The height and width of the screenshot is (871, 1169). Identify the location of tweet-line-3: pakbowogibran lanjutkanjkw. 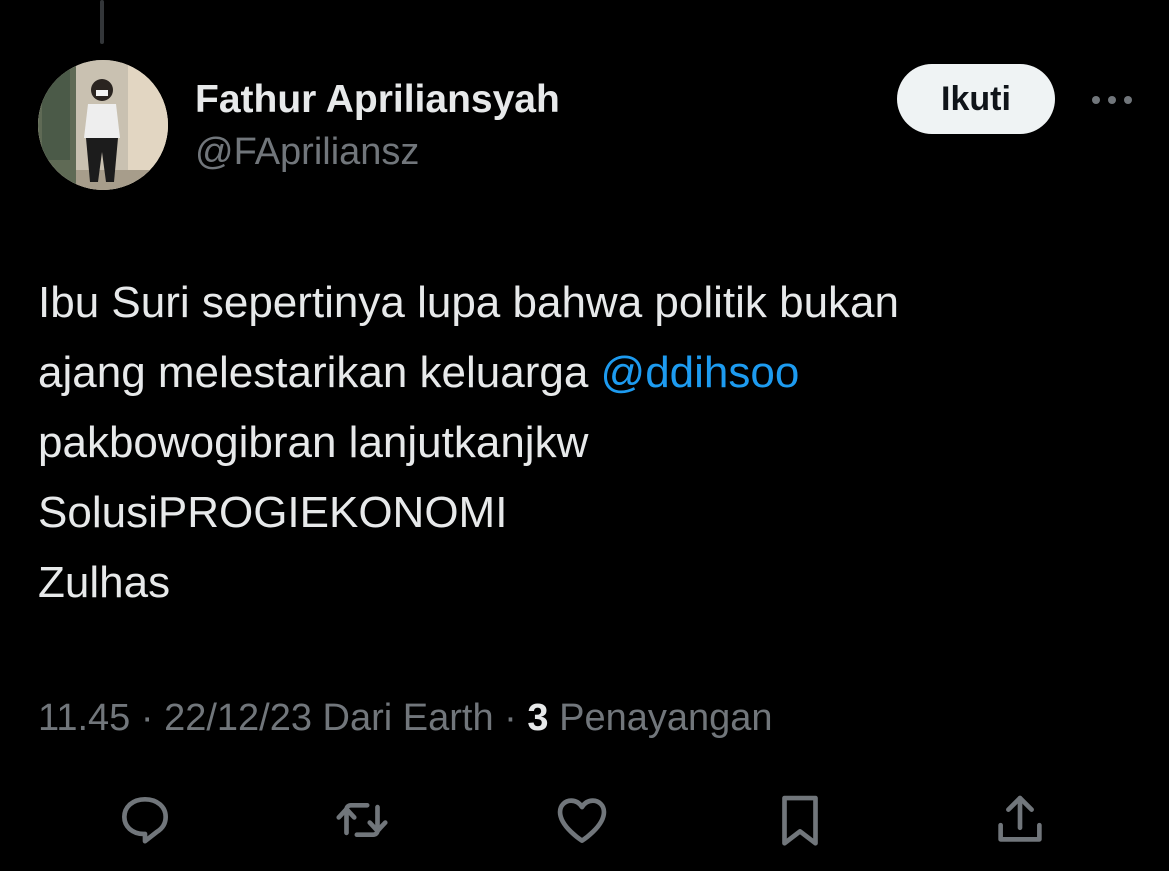
(313, 442).